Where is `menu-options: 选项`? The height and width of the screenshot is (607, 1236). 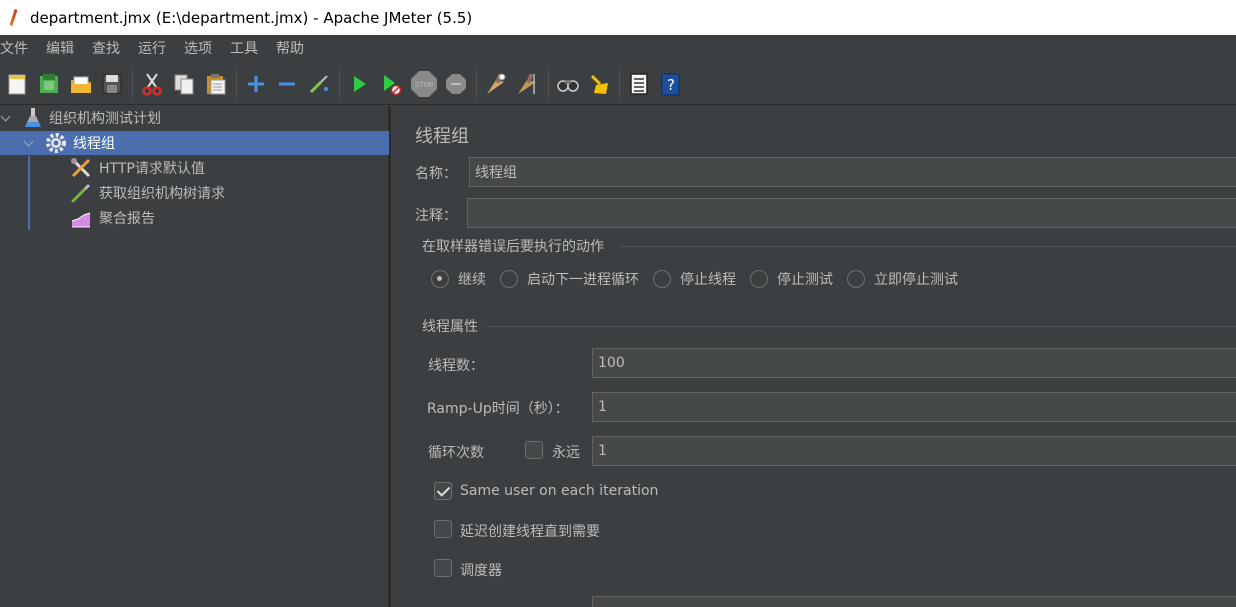
menu-options: 选项 is located at coordinates (199, 48).